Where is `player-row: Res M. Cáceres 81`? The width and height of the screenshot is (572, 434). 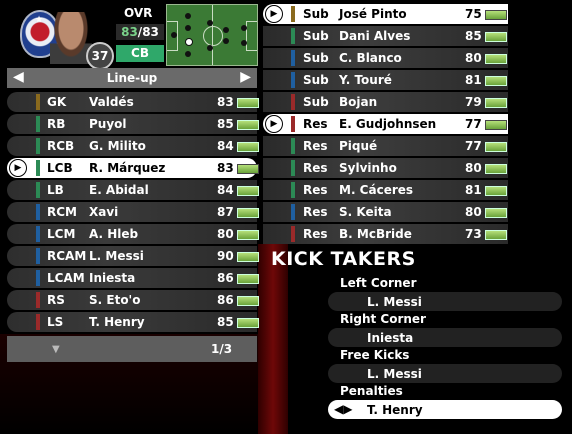
player-row: Res M. Cáceres 81 is located at coordinates (385, 190).